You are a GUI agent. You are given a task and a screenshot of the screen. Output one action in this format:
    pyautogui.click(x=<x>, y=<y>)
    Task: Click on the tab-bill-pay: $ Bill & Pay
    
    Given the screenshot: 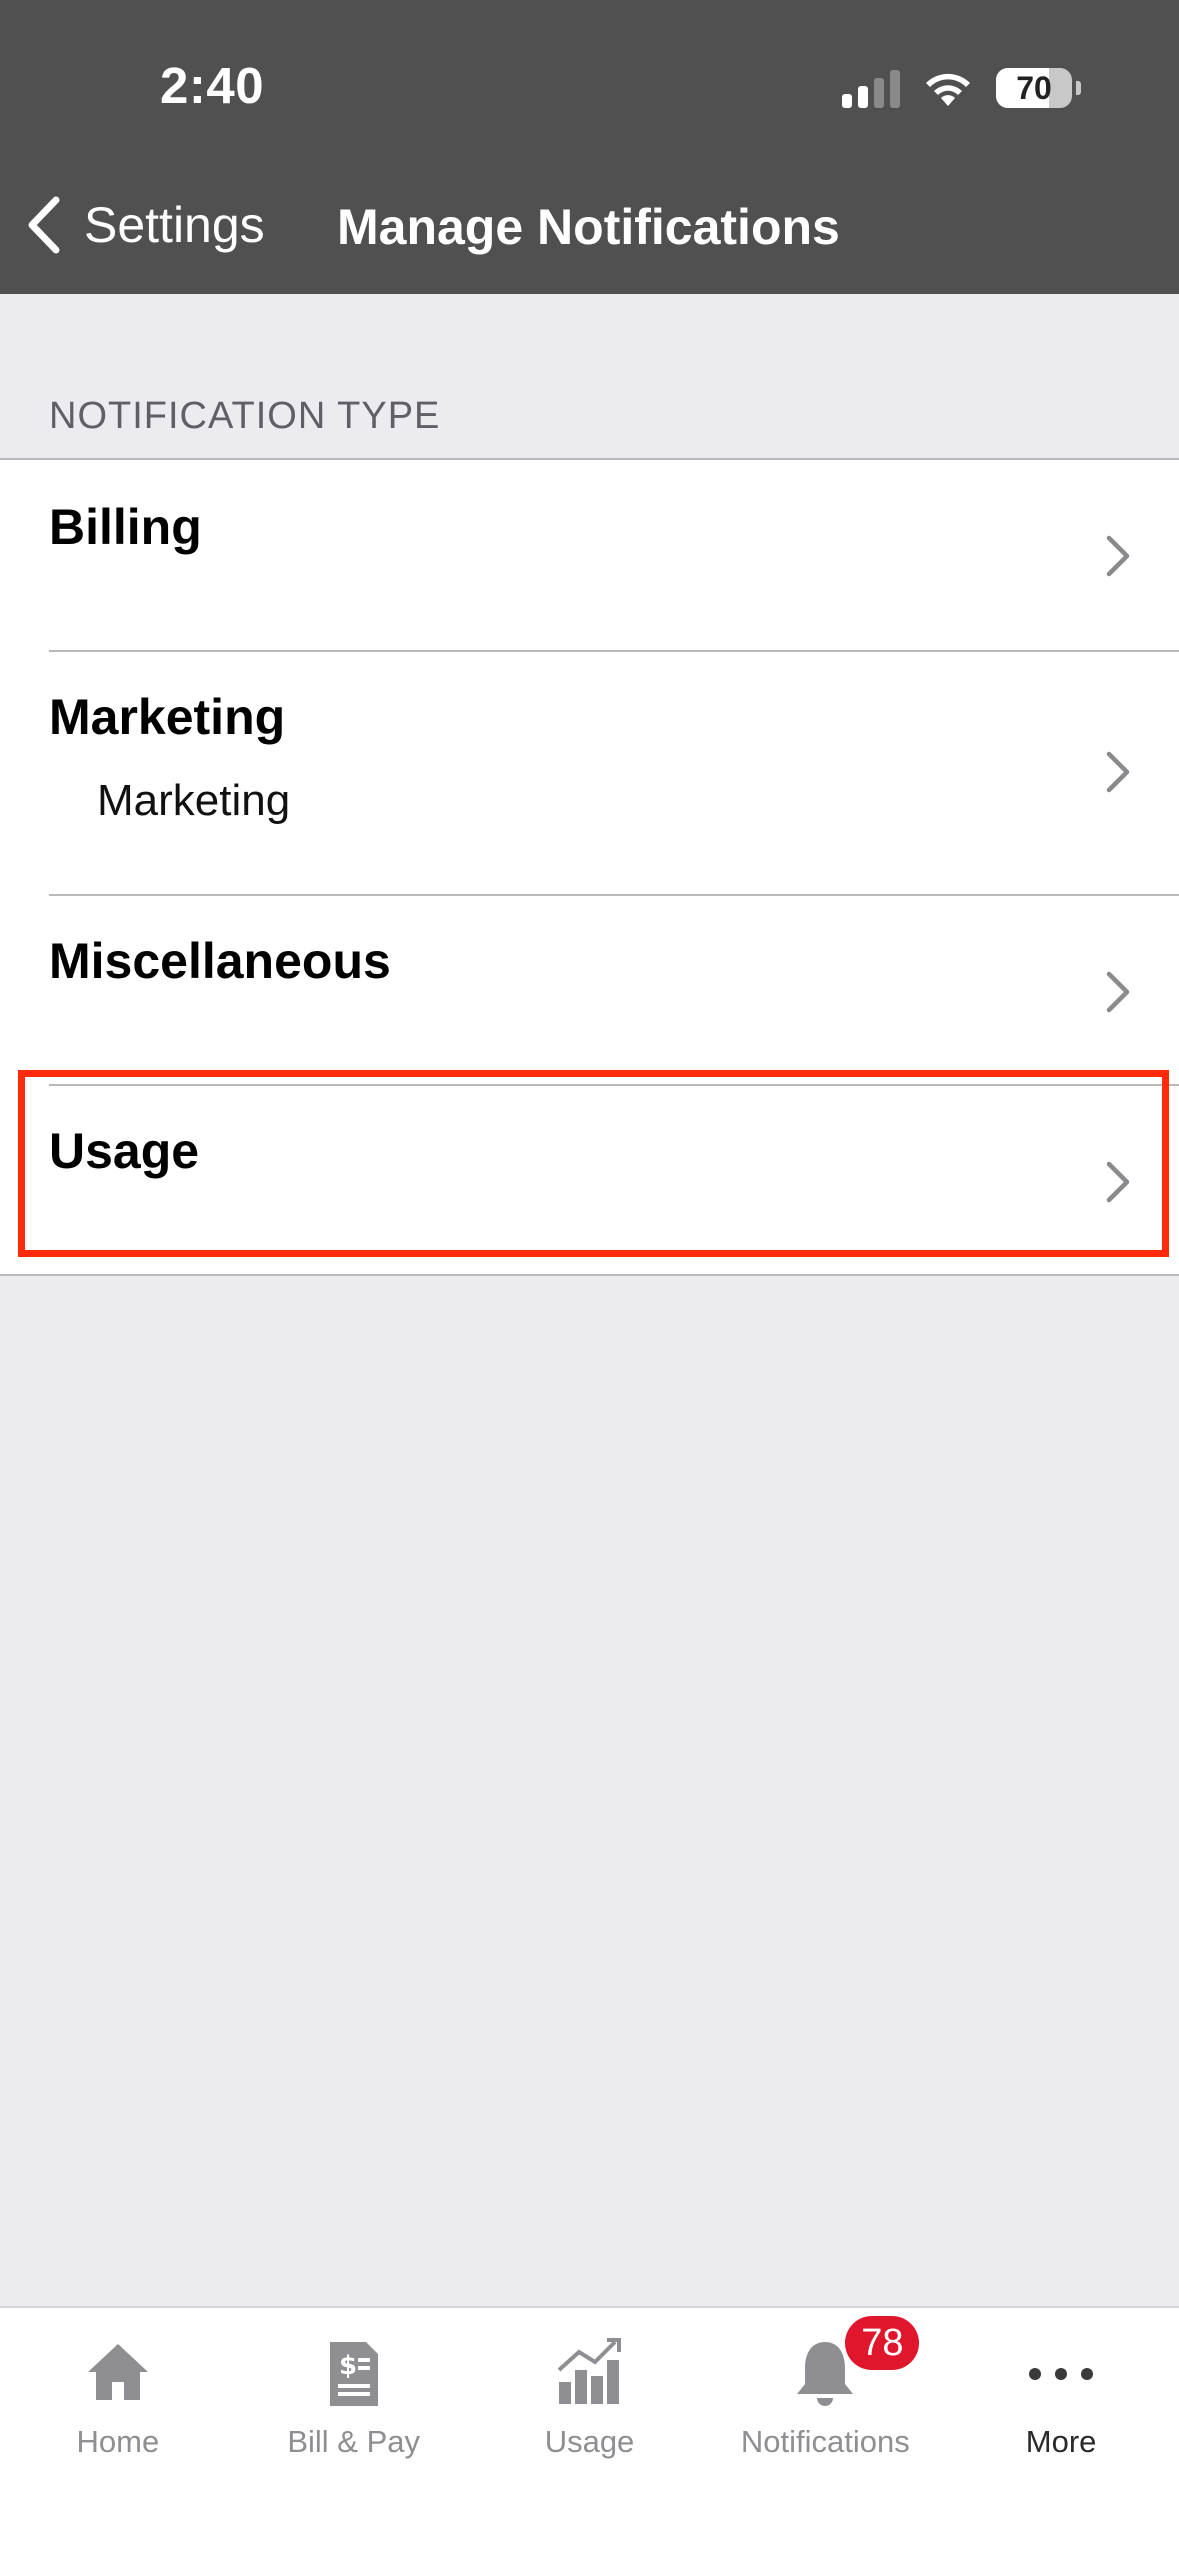 What is the action you would take?
    pyautogui.click(x=354, y=2432)
    